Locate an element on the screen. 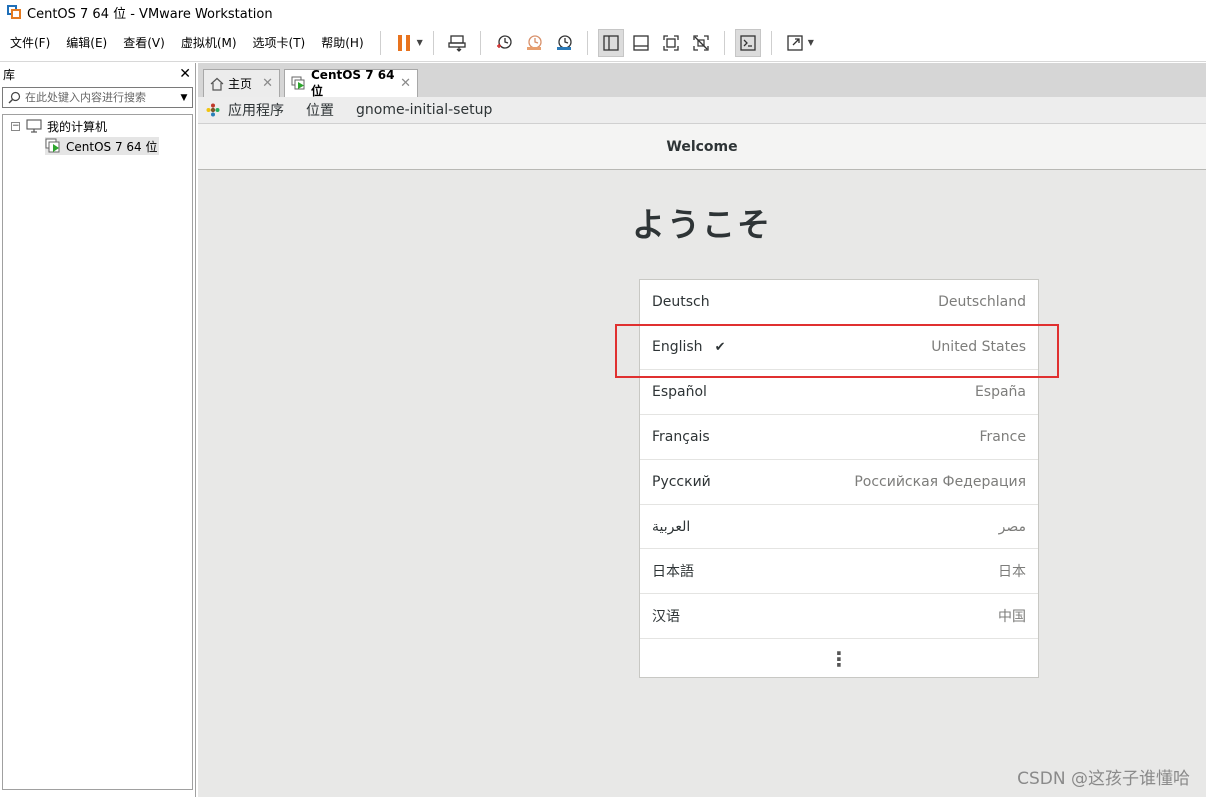  places-label: 位置 is located at coordinates (320, 111).